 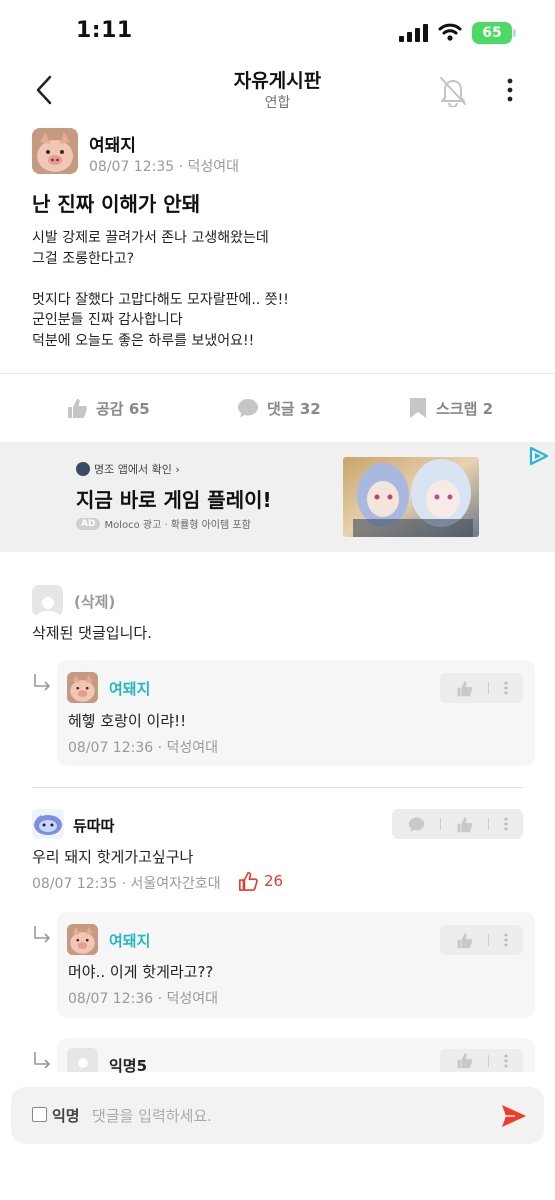 What do you see at coordinates (128, 1066) in the screenshot?
I see `reply-author: 익명5` at bounding box center [128, 1066].